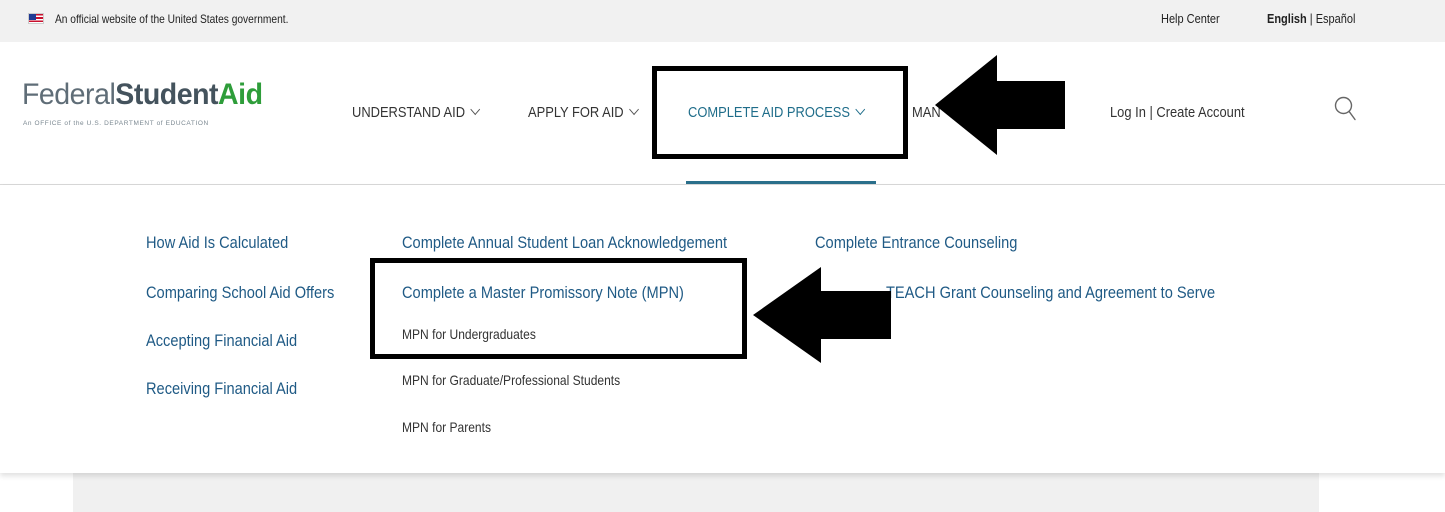 This screenshot has height=512, width=1445. Describe the element at coordinates (1128, 112) in the screenshot. I see `login-link: Log In` at that location.